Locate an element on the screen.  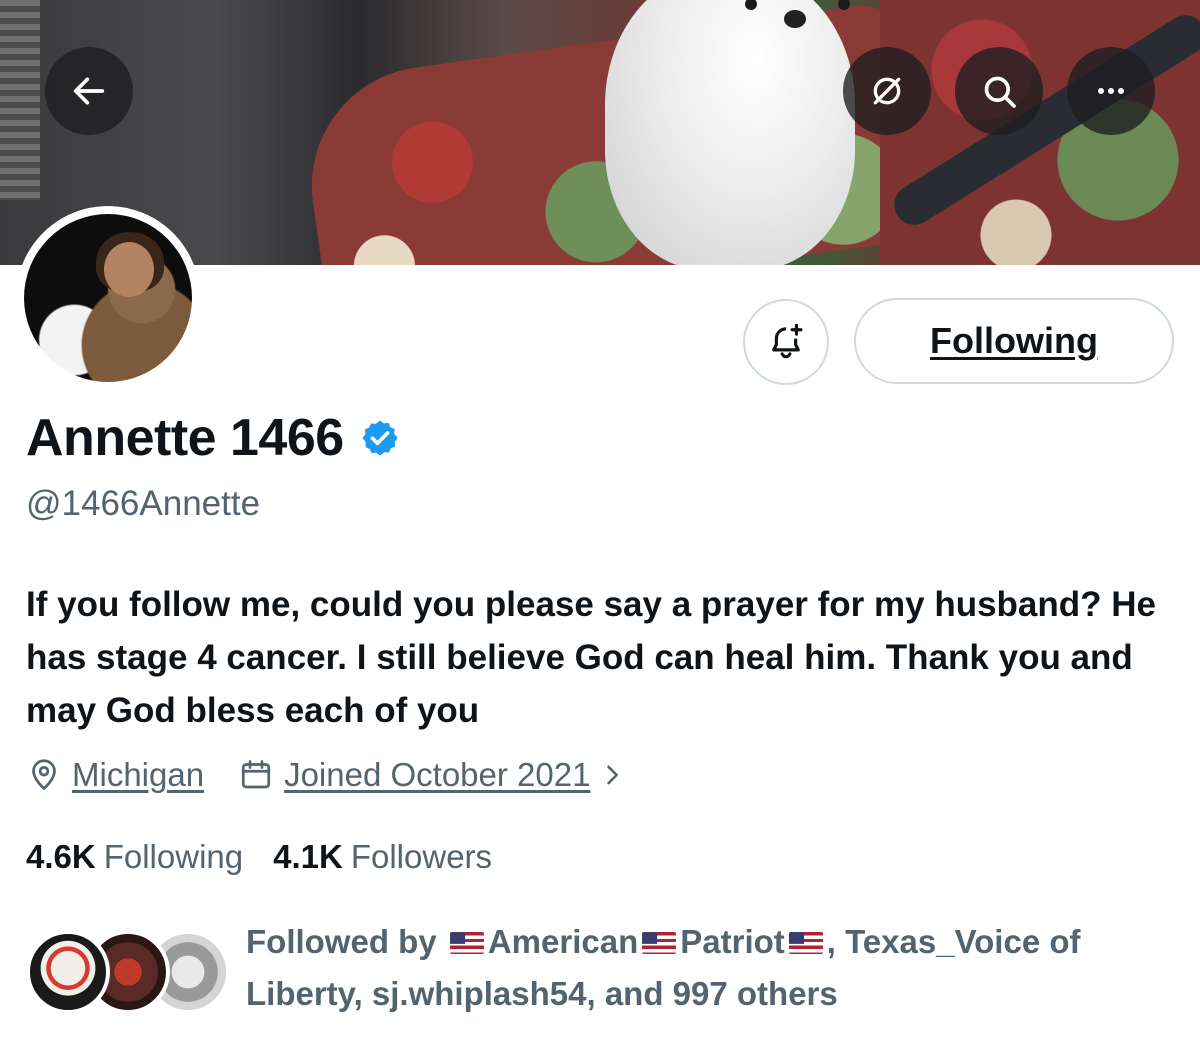
location-item: Michigan is located at coordinates (115, 775).